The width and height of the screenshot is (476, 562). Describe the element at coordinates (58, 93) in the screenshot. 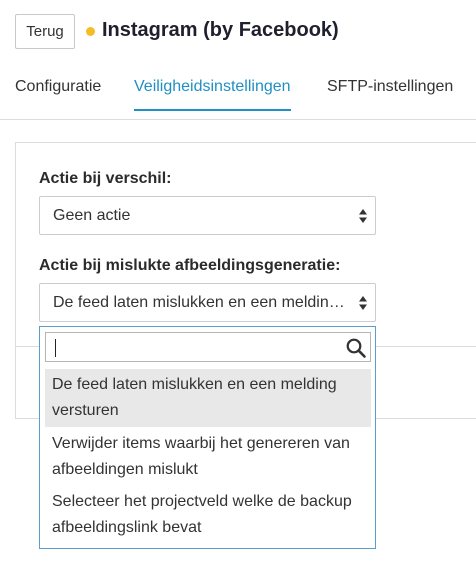

I see `tab-configuratie: Configuratie` at that location.